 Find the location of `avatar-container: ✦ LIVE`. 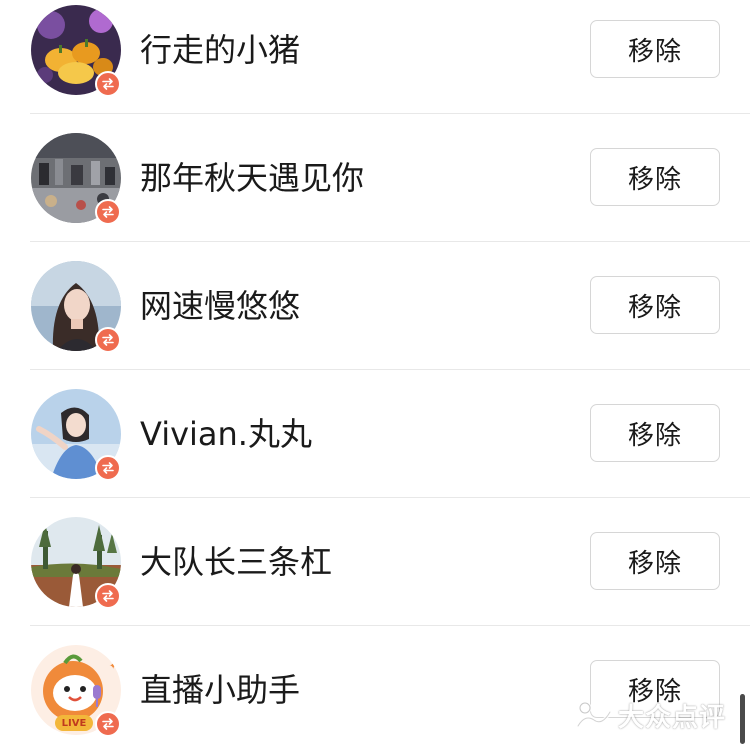

avatar-container: ✦ LIVE is located at coordinates (76, 691).